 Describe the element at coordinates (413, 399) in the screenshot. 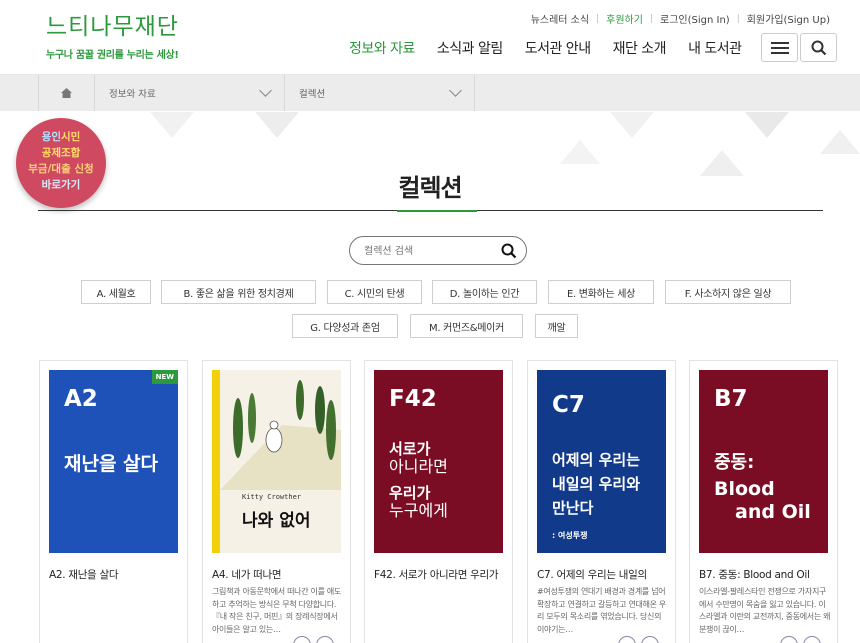

I see `cover-code: F42` at that location.